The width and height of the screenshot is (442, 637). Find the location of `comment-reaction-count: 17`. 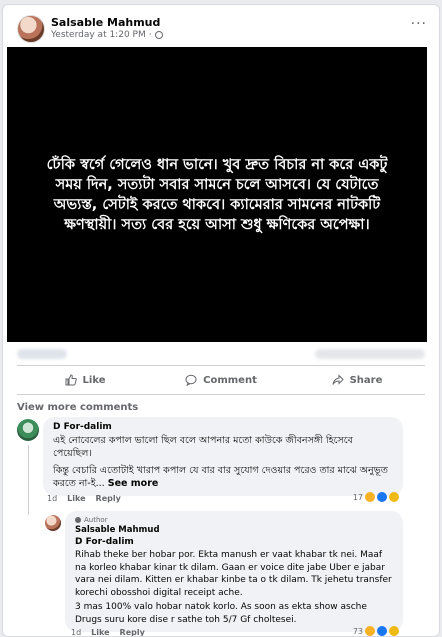

comment-reaction-count: 17 is located at coordinates (357, 497).